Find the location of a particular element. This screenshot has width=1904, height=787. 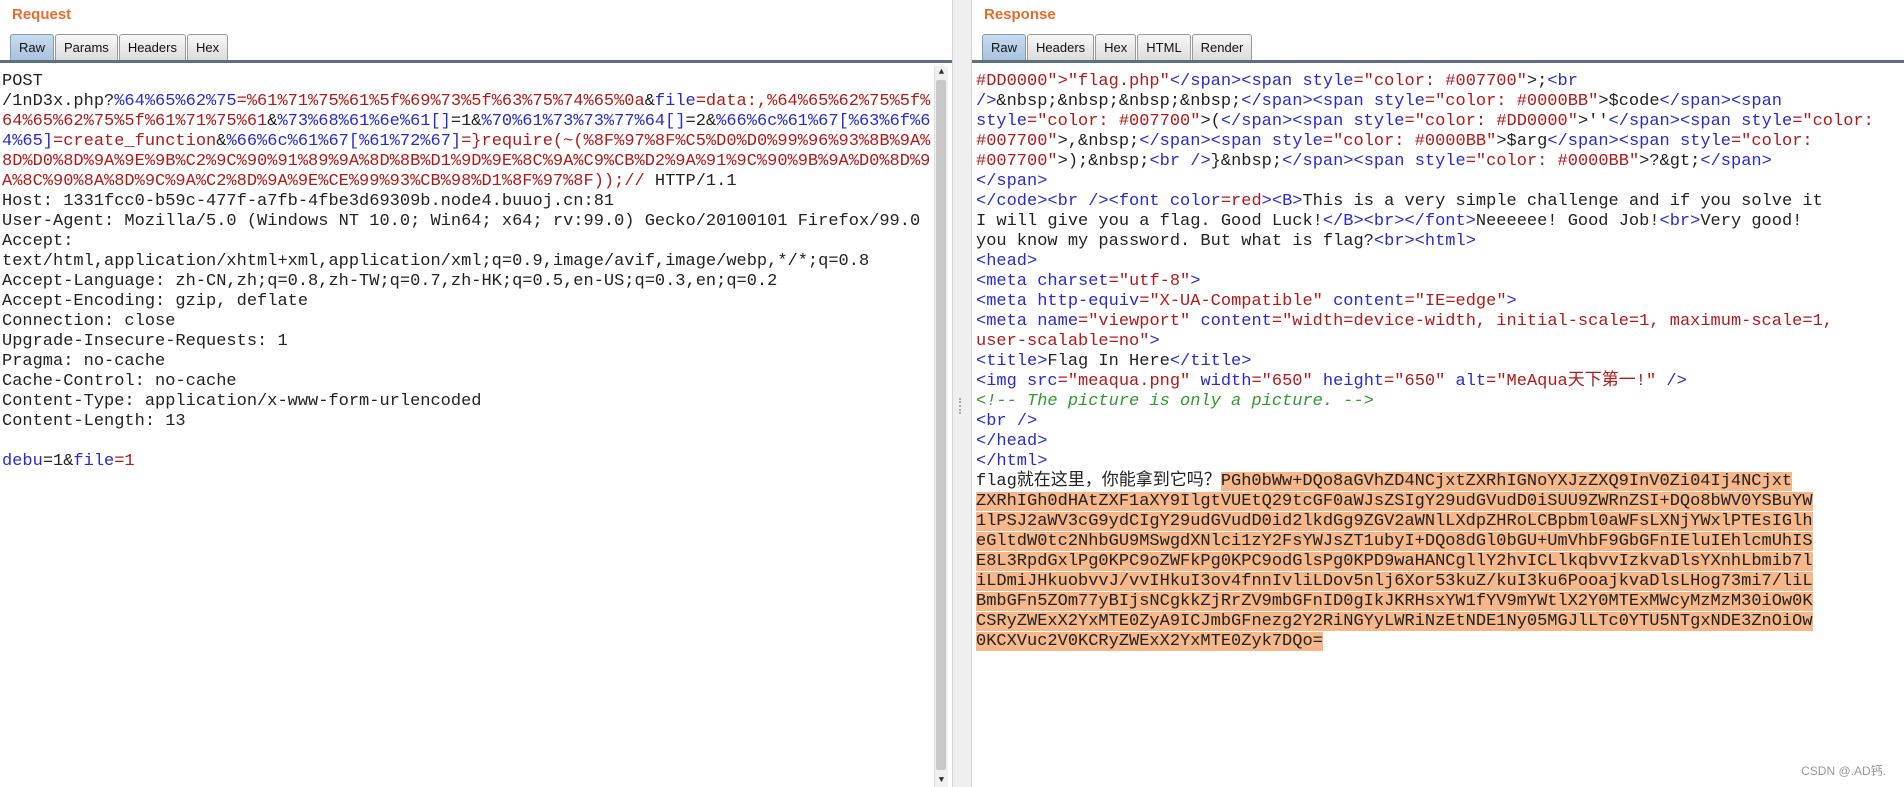

code-token: >$arg is located at coordinates (1522, 141).